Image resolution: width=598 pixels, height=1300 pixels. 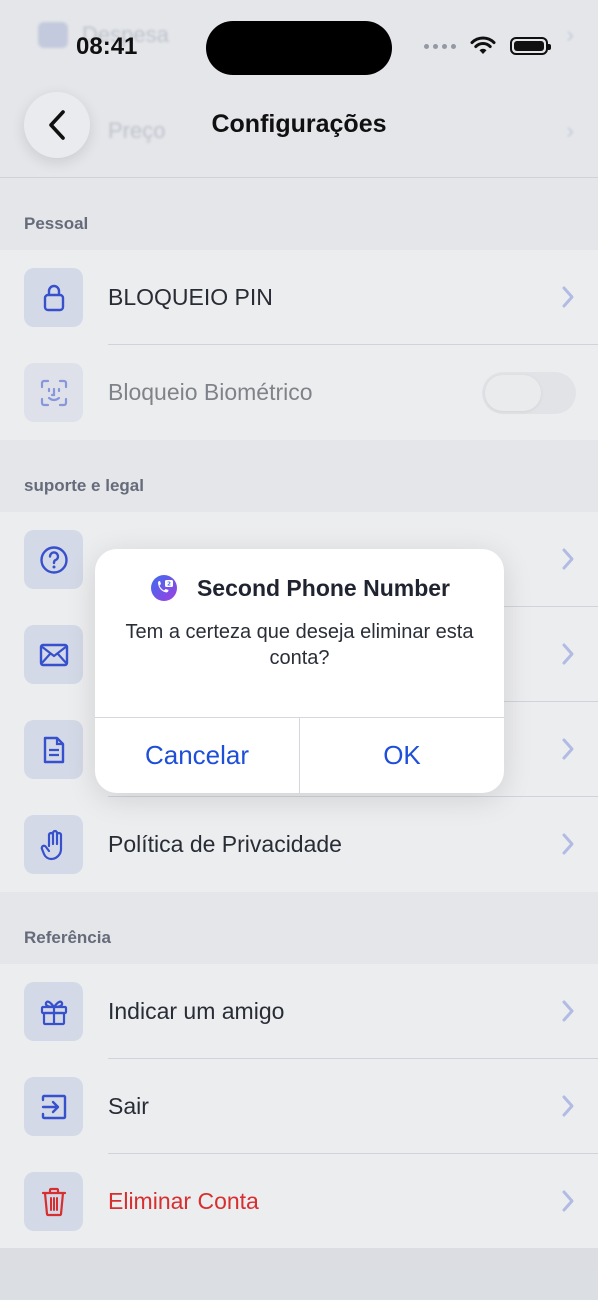 What do you see at coordinates (163, 588) in the screenshot?
I see `app-logo-icon: 2` at bounding box center [163, 588].